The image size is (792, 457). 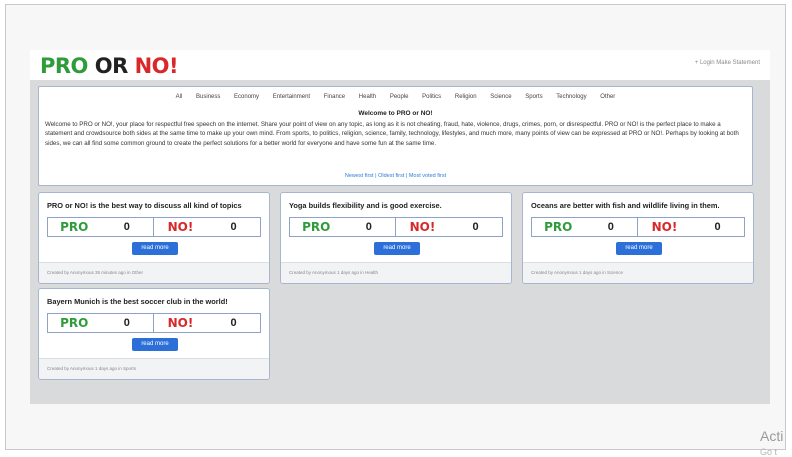 What do you see at coordinates (500, 97) in the screenshot?
I see `category-science: Science` at bounding box center [500, 97].